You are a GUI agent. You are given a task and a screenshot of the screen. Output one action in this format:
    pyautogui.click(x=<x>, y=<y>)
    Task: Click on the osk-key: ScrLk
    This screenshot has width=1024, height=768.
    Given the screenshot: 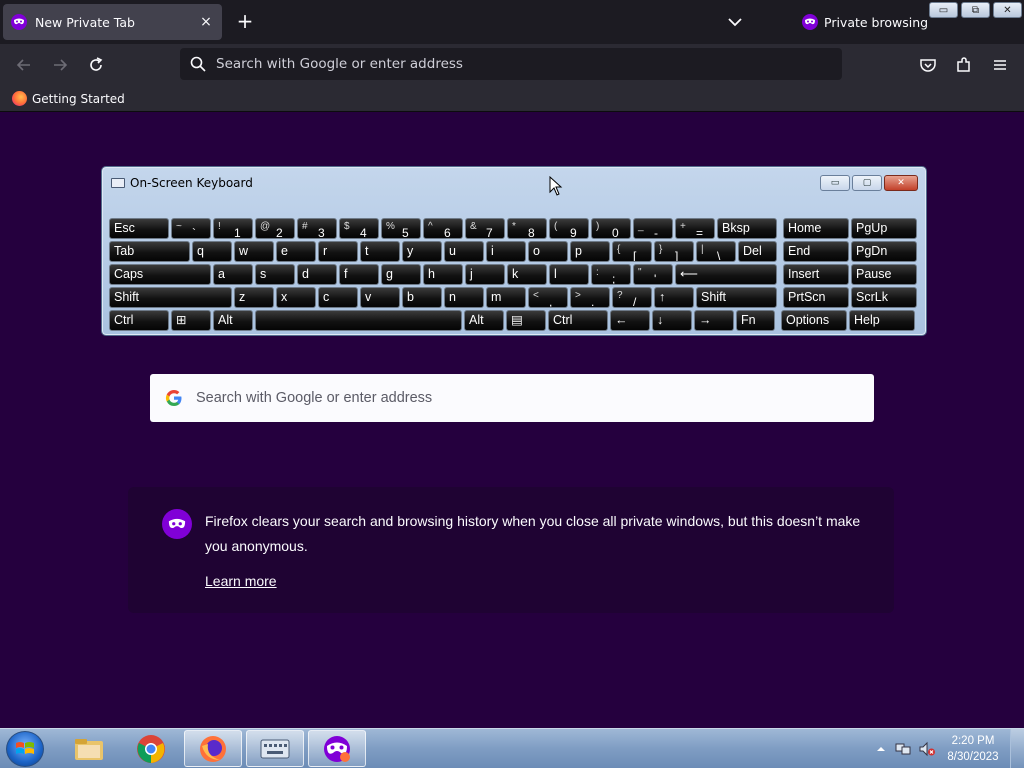 What is the action you would take?
    pyautogui.click(x=884, y=297)
    